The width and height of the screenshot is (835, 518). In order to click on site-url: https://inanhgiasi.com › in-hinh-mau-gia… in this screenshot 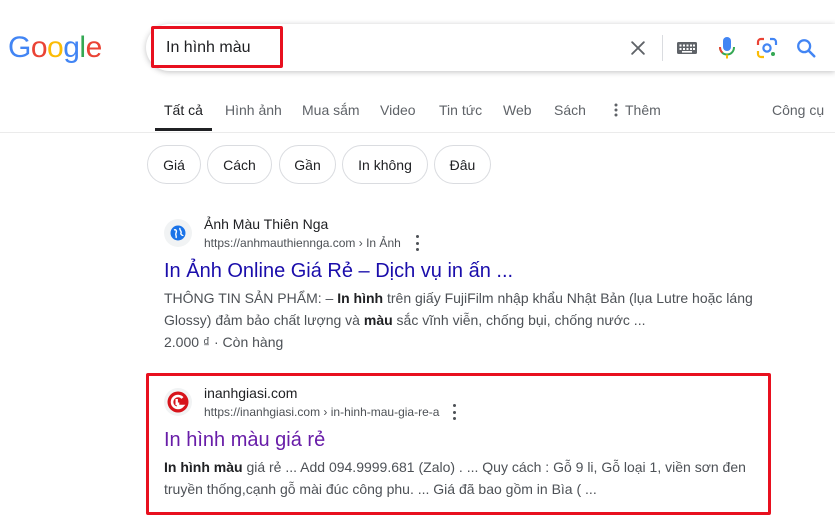, I will do `click(321, 412)`.